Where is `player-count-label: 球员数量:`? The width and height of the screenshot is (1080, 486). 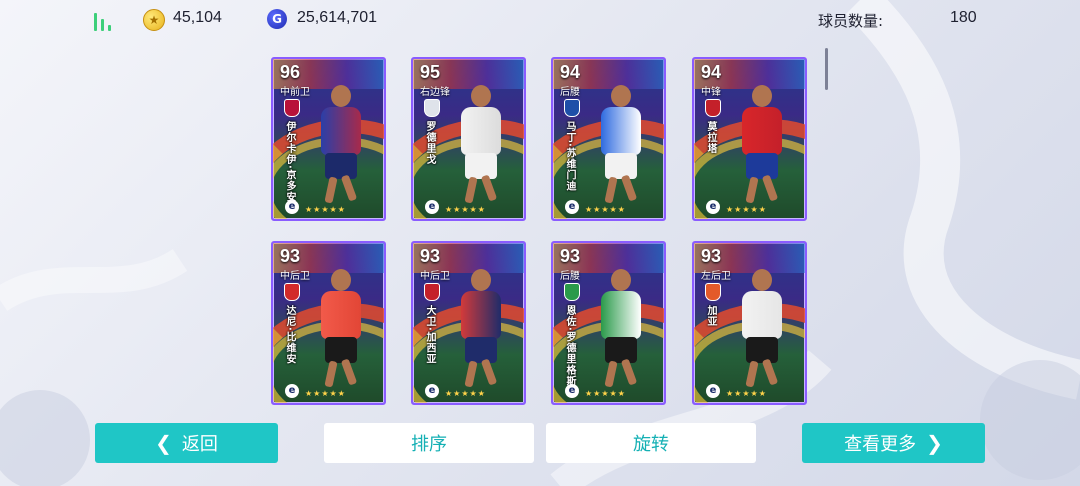
player-count-label: 球员数量: is located at coordinates (851, 21).